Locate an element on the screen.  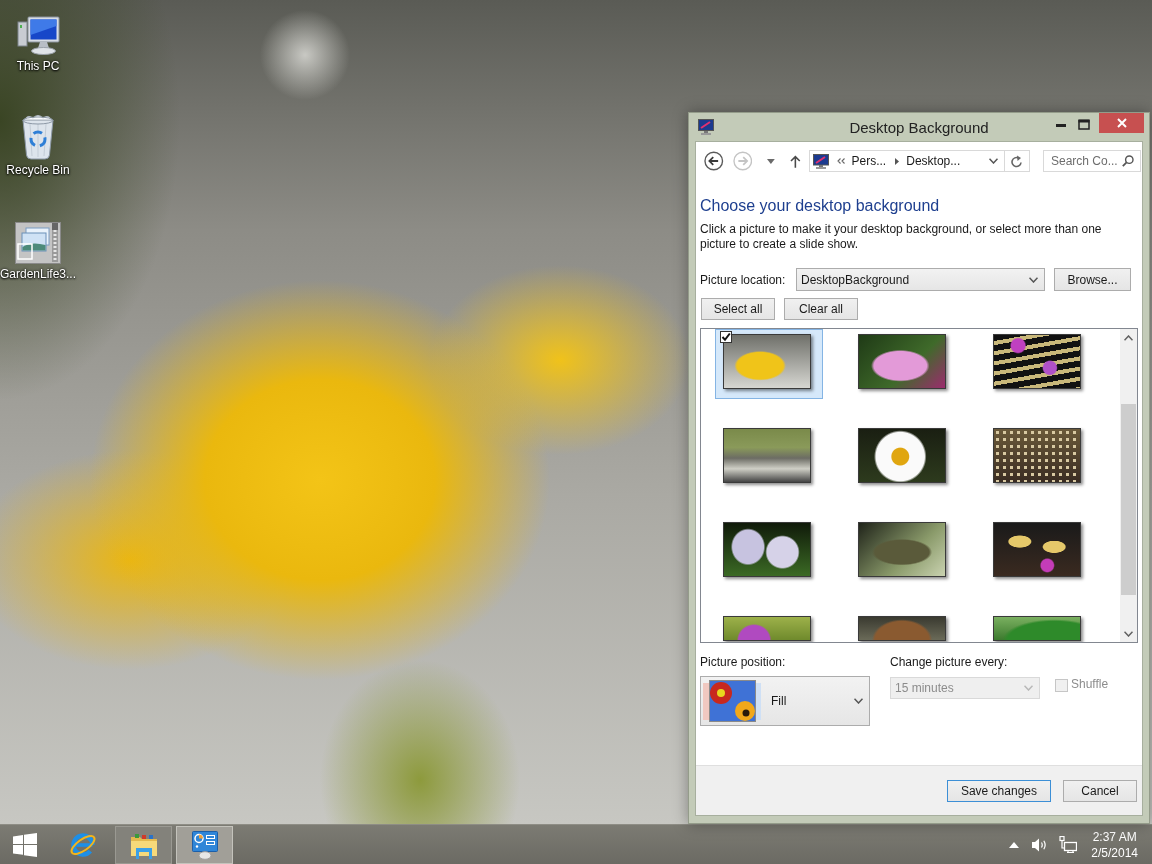
scrollbar-thumb is located at coordinates (1128, 499).